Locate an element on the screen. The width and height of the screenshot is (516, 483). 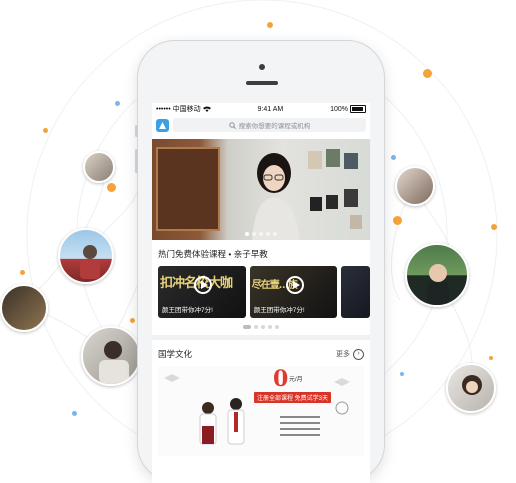
ad-illustration is located at coordinates (257, 409).